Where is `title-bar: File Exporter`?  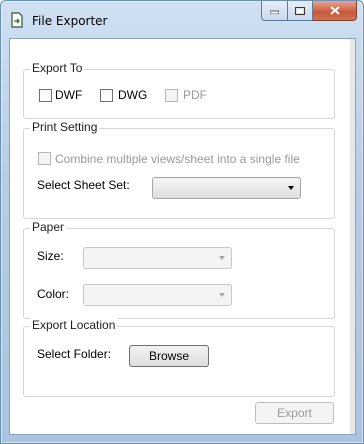 title-bar: File Exporter is located at coordinates (182, 19).